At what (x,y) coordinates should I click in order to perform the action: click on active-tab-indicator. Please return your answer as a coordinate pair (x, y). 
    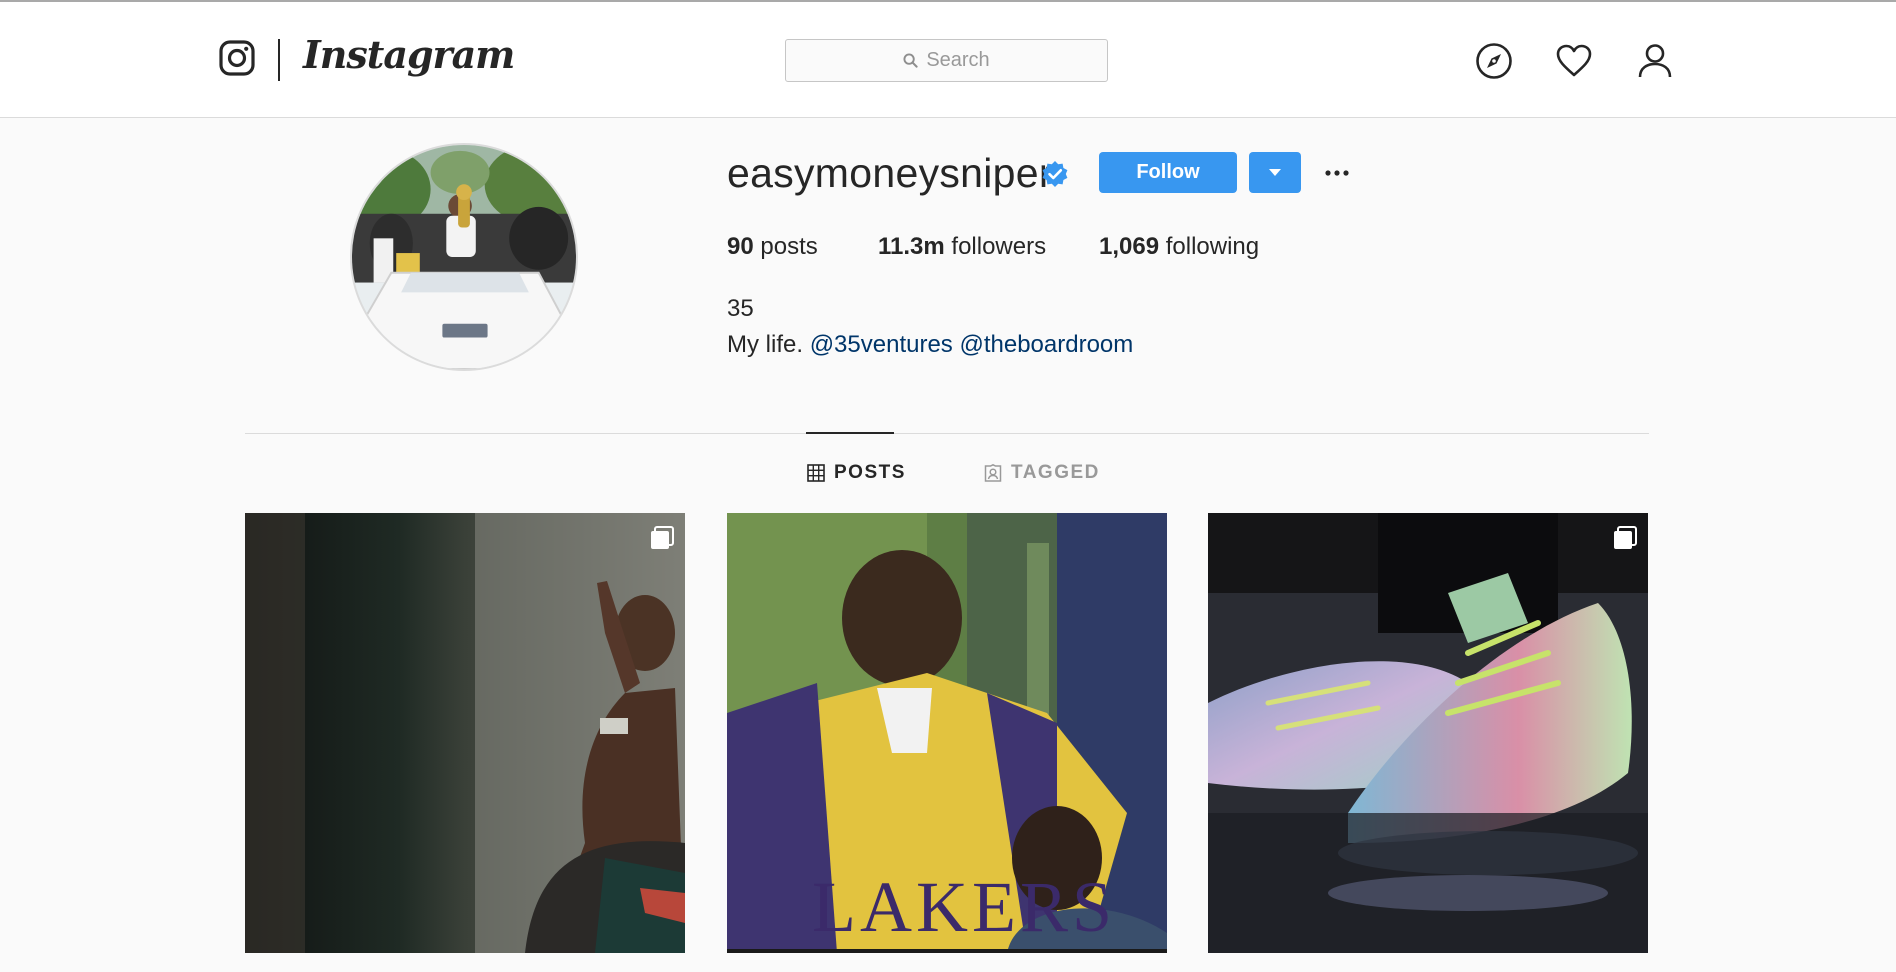
    Looking at the image, I should click on (850, 433).